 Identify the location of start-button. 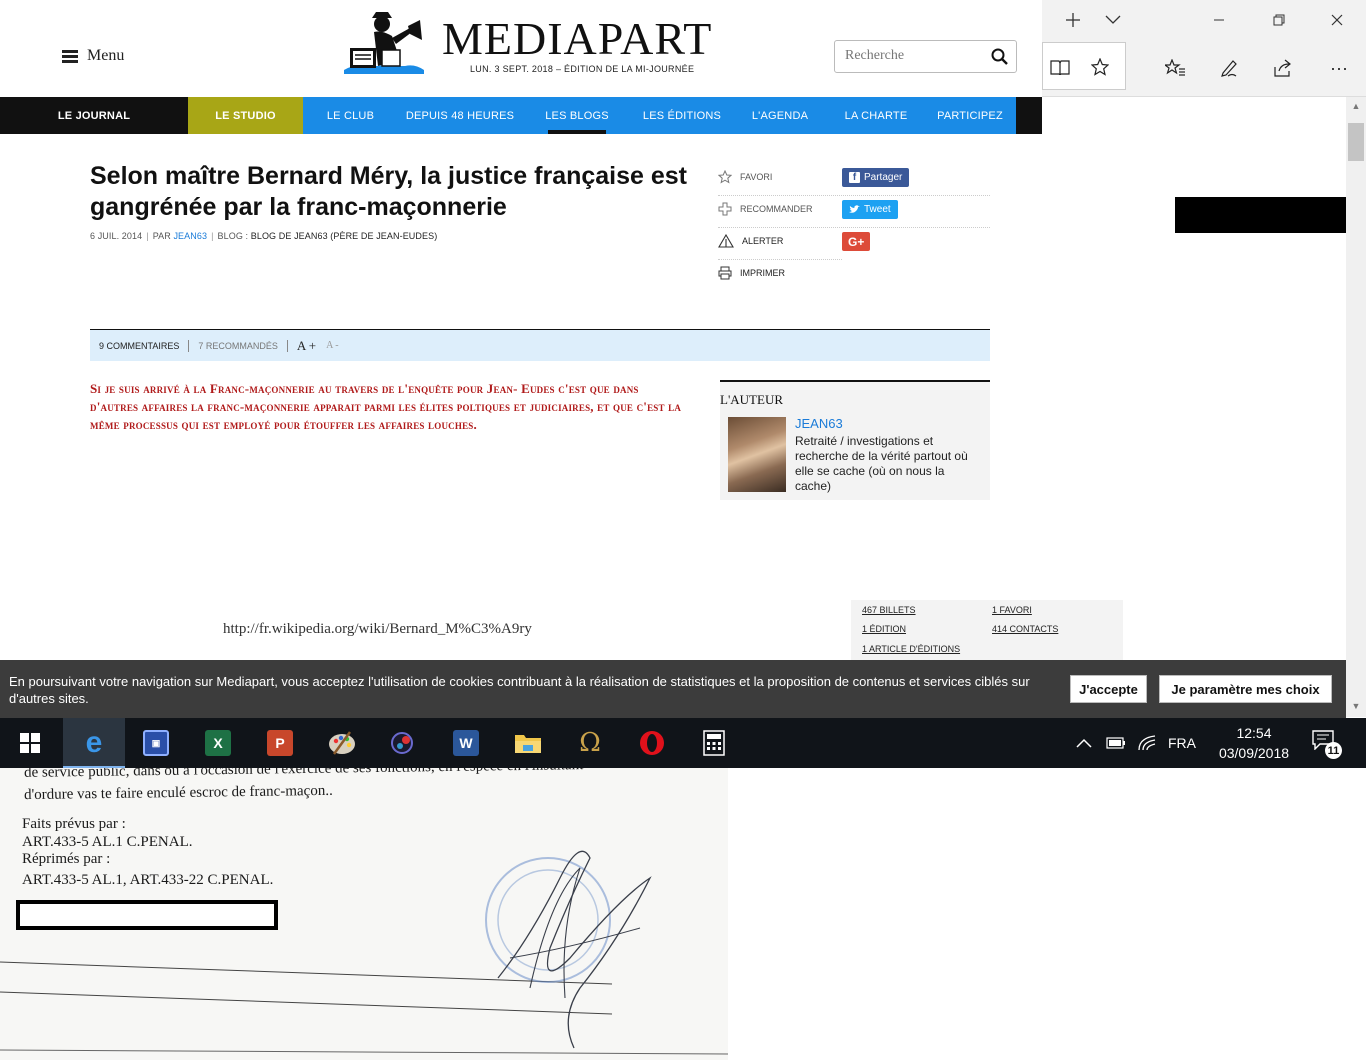
(30, 743).